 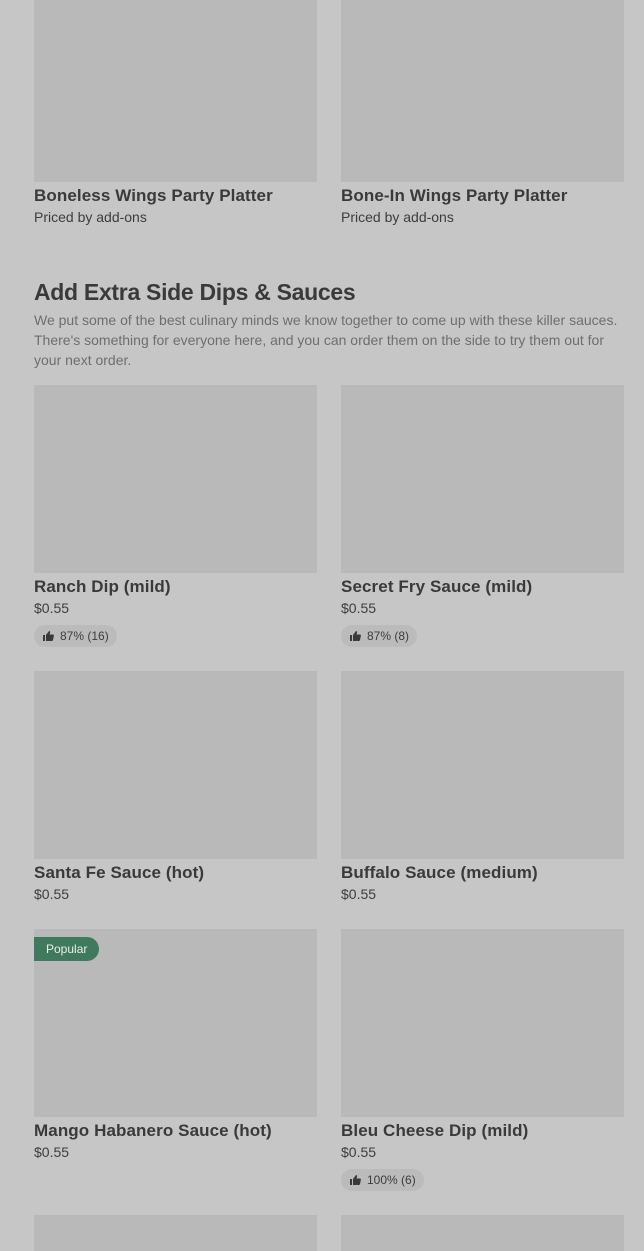 I want to click on menu-item-card: Buffalo Sauce (medium) $0.55, so click(x=482, y=787).